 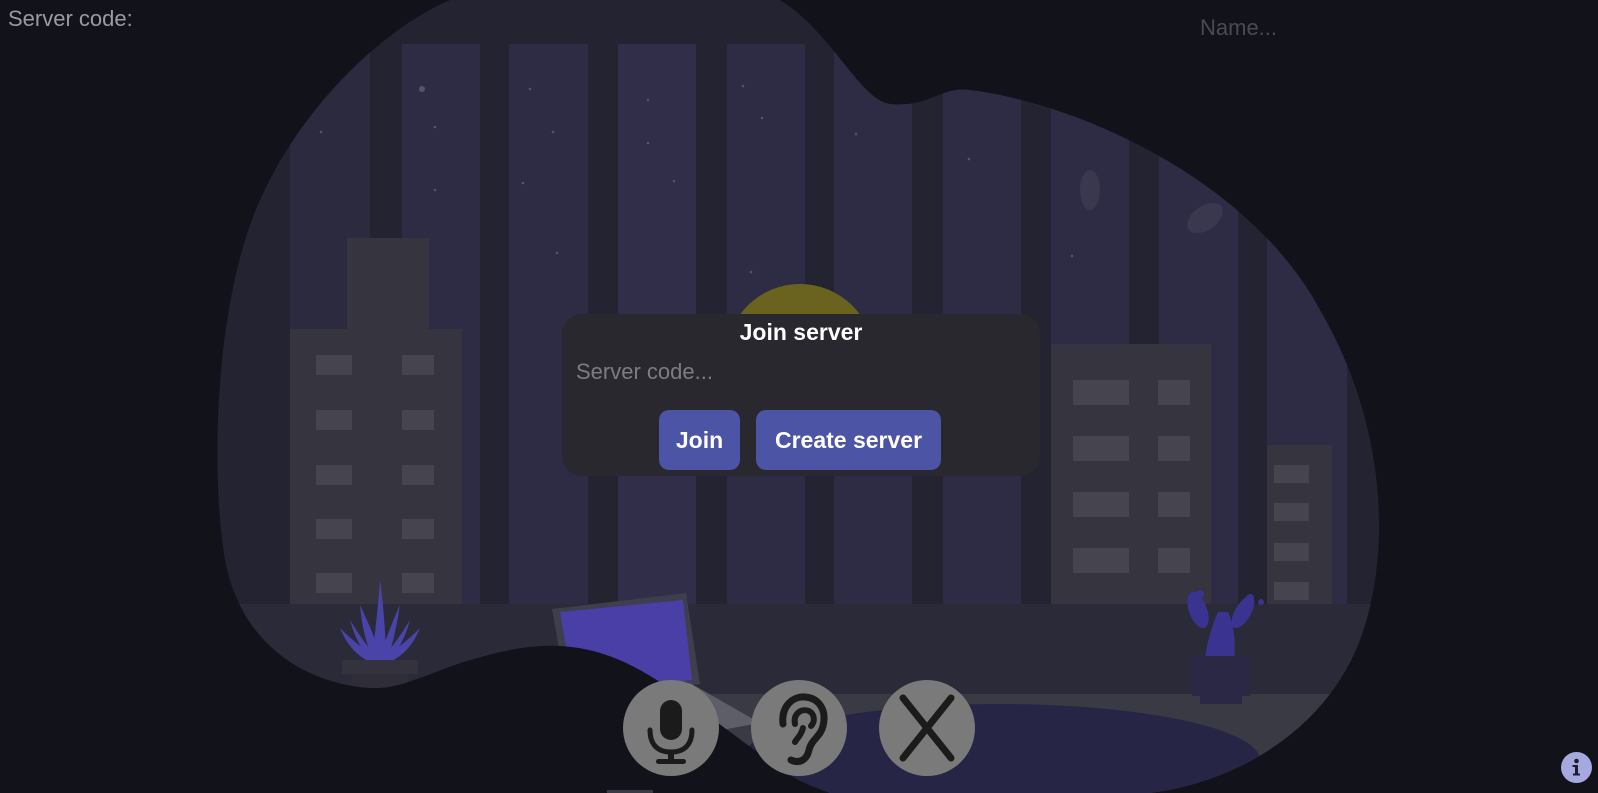 I want to click on server-code-input, so click(x=796, y=372).